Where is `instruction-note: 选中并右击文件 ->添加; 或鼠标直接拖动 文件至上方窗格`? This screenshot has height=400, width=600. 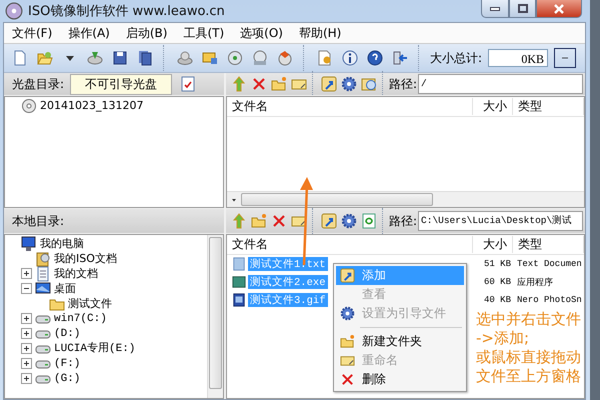
instruction-note: 选中并右击文件 ->添加; 或鼠标直接拖动 文件至上方窗格 is located at coordinates (528, 348).